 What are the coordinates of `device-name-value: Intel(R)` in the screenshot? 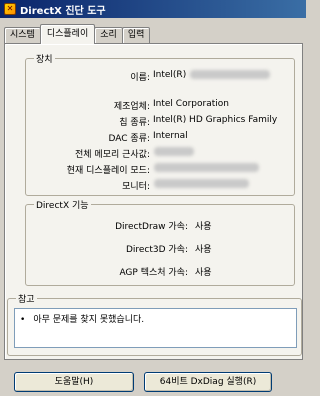 It's located at (170, 75).